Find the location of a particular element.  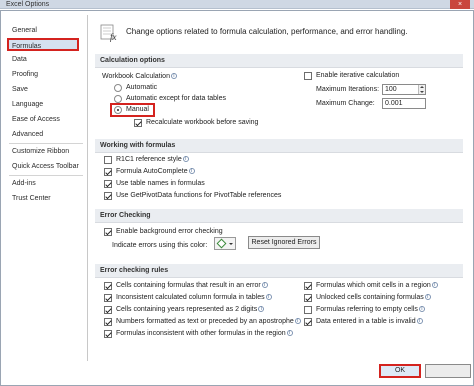

autocomplete-checkbox is located at coordinates (108, 172).